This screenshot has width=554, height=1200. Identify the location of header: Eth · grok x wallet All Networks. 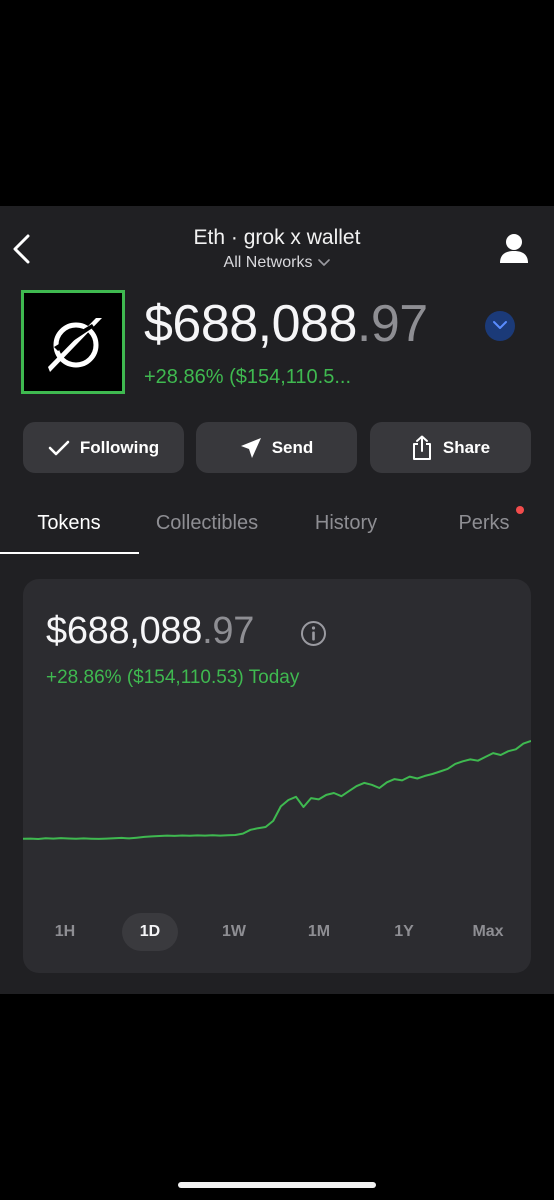
(277, 246).